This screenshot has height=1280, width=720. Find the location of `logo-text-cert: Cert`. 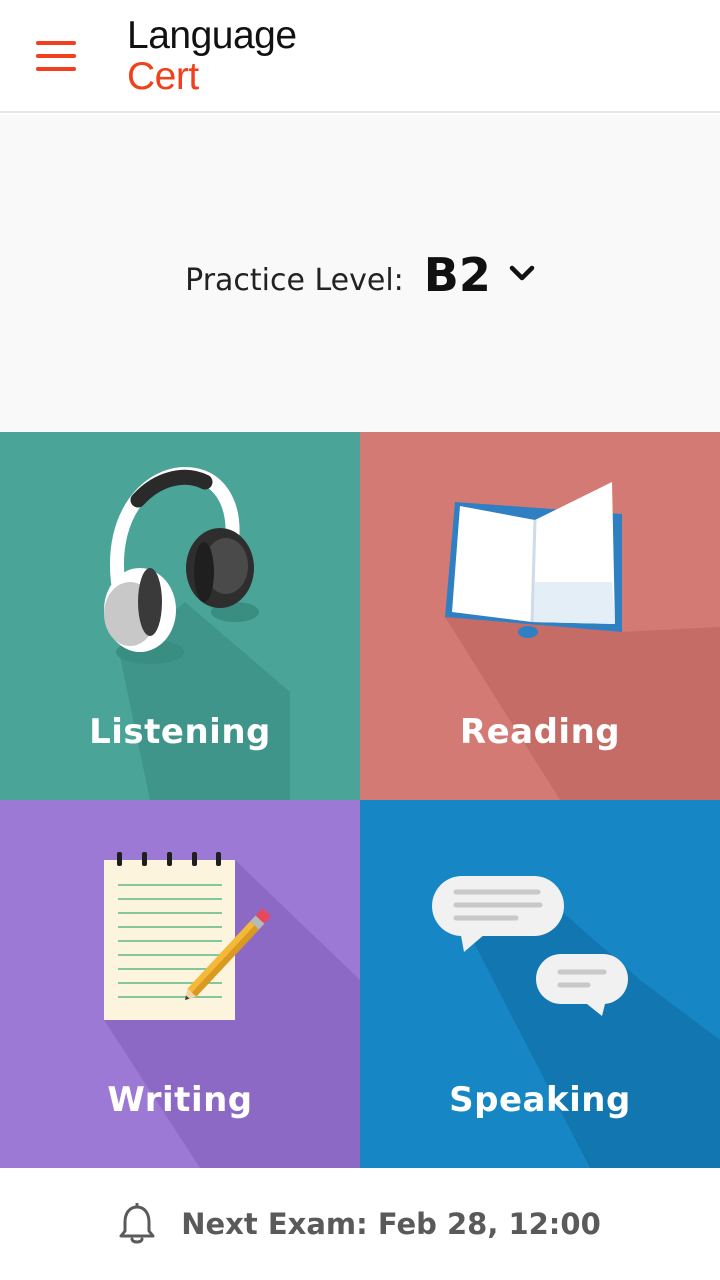

logo-text-cert: Cert is located at coordinates (163, 76).